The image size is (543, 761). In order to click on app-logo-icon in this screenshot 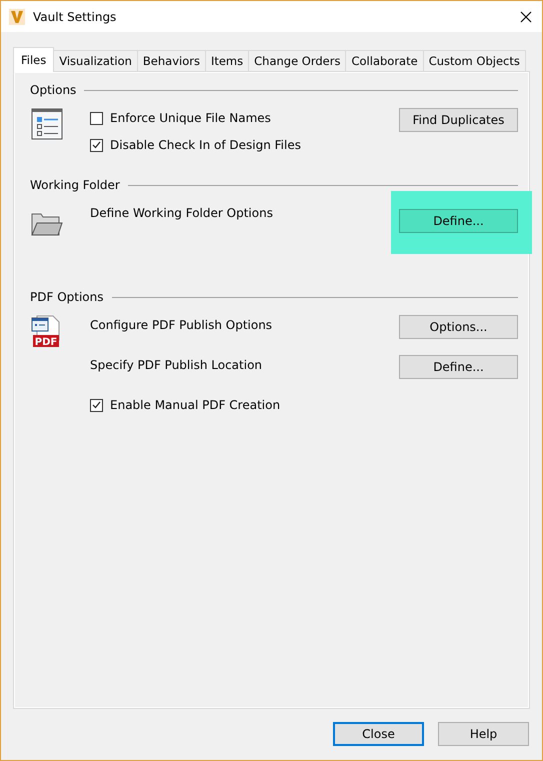, I will do `click(17, 16)`.